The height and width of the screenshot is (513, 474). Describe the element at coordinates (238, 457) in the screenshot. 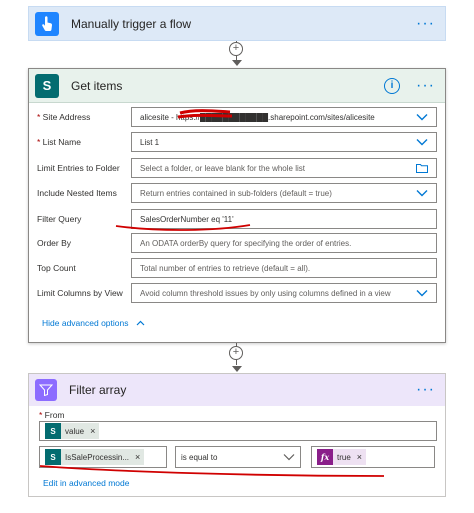

I see `operator-dropdown: is equal to` at that location.